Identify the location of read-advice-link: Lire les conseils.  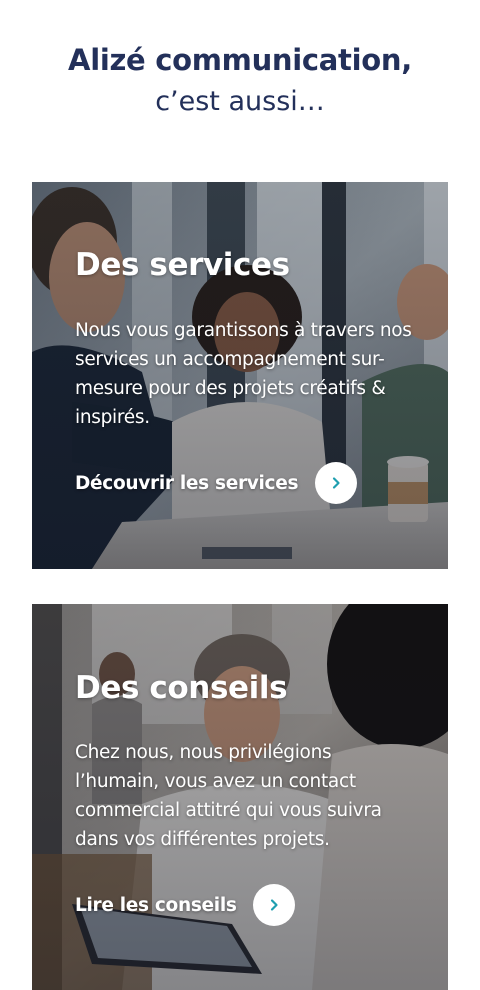
(185, 905).